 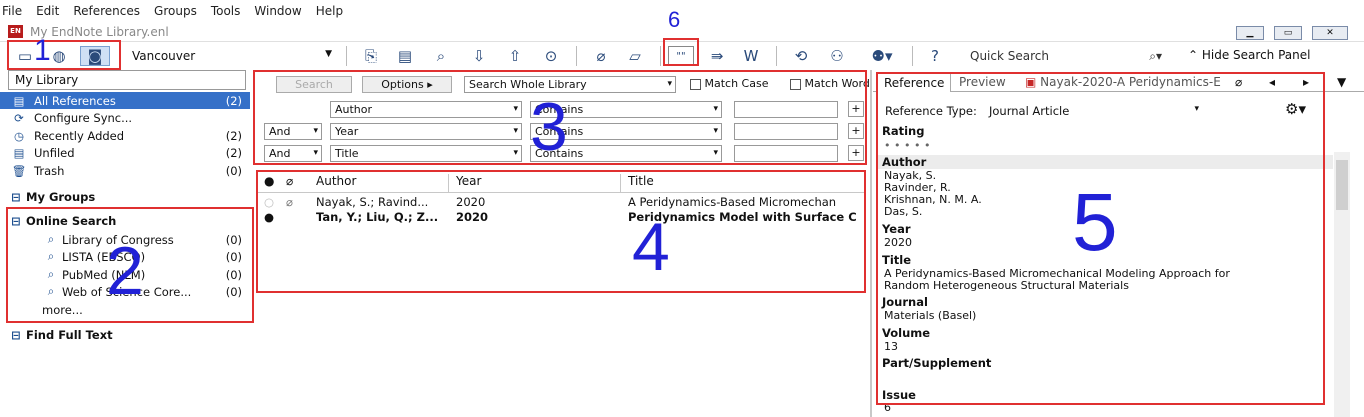 I want to click on reference-scrollbar, so click(x=1342, y=284).